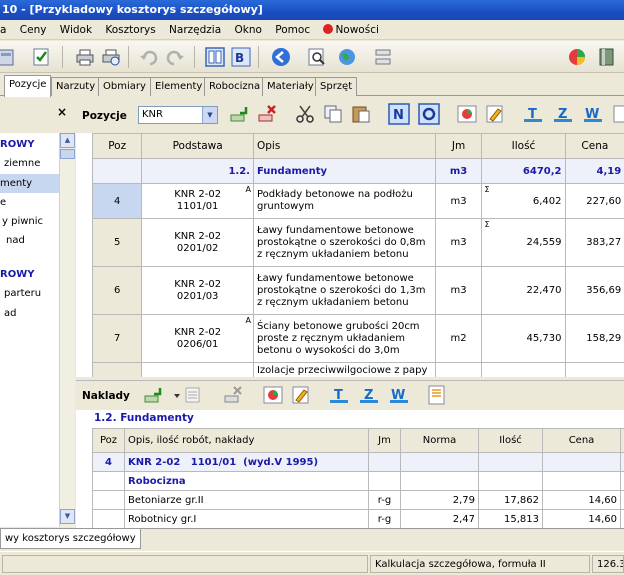 The width and height of the screenshot is (624, 575). Describe the element at coordinates (347, 57) in the screenshot. I see `globe-icon` at that location.